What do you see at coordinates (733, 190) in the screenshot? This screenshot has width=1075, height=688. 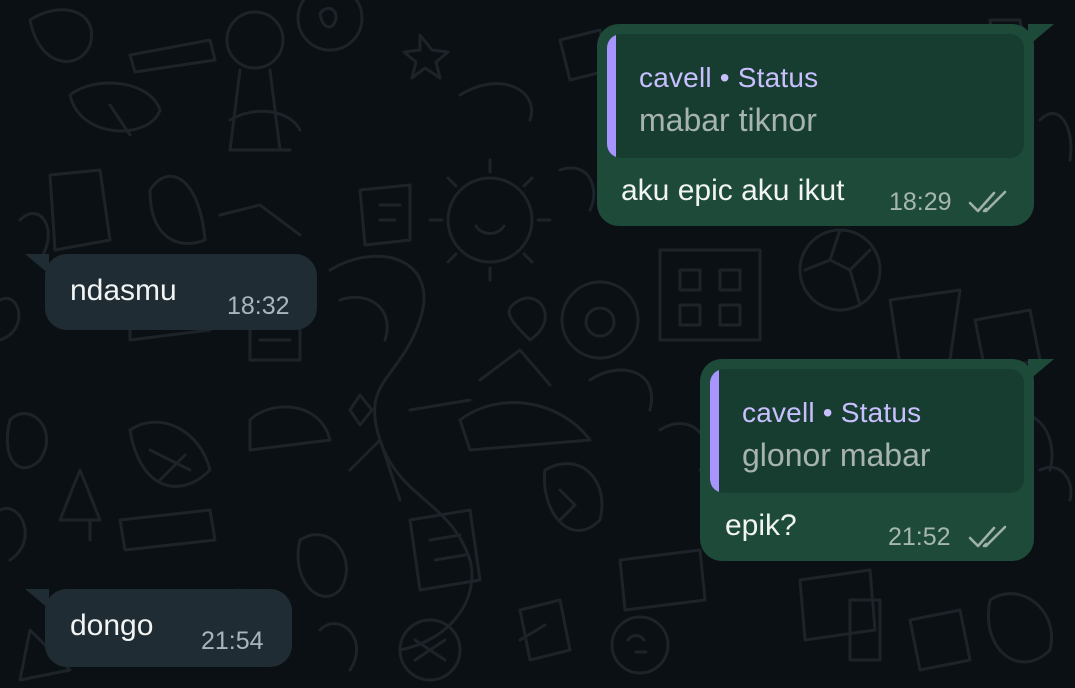 I see `message-text: aku epic aku ikut` at bounding box center [733, 190].